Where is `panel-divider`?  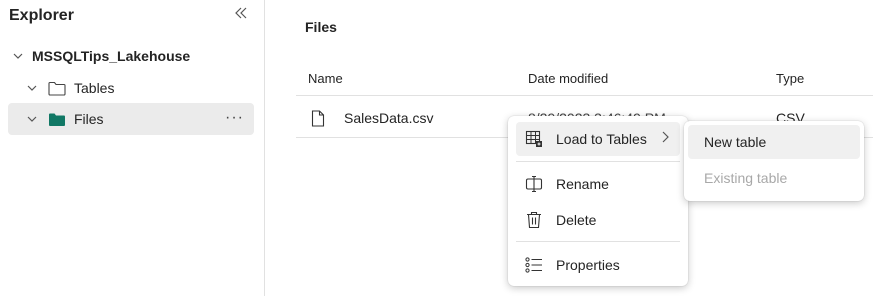
panel-divider is located at coordinates (264, 148).